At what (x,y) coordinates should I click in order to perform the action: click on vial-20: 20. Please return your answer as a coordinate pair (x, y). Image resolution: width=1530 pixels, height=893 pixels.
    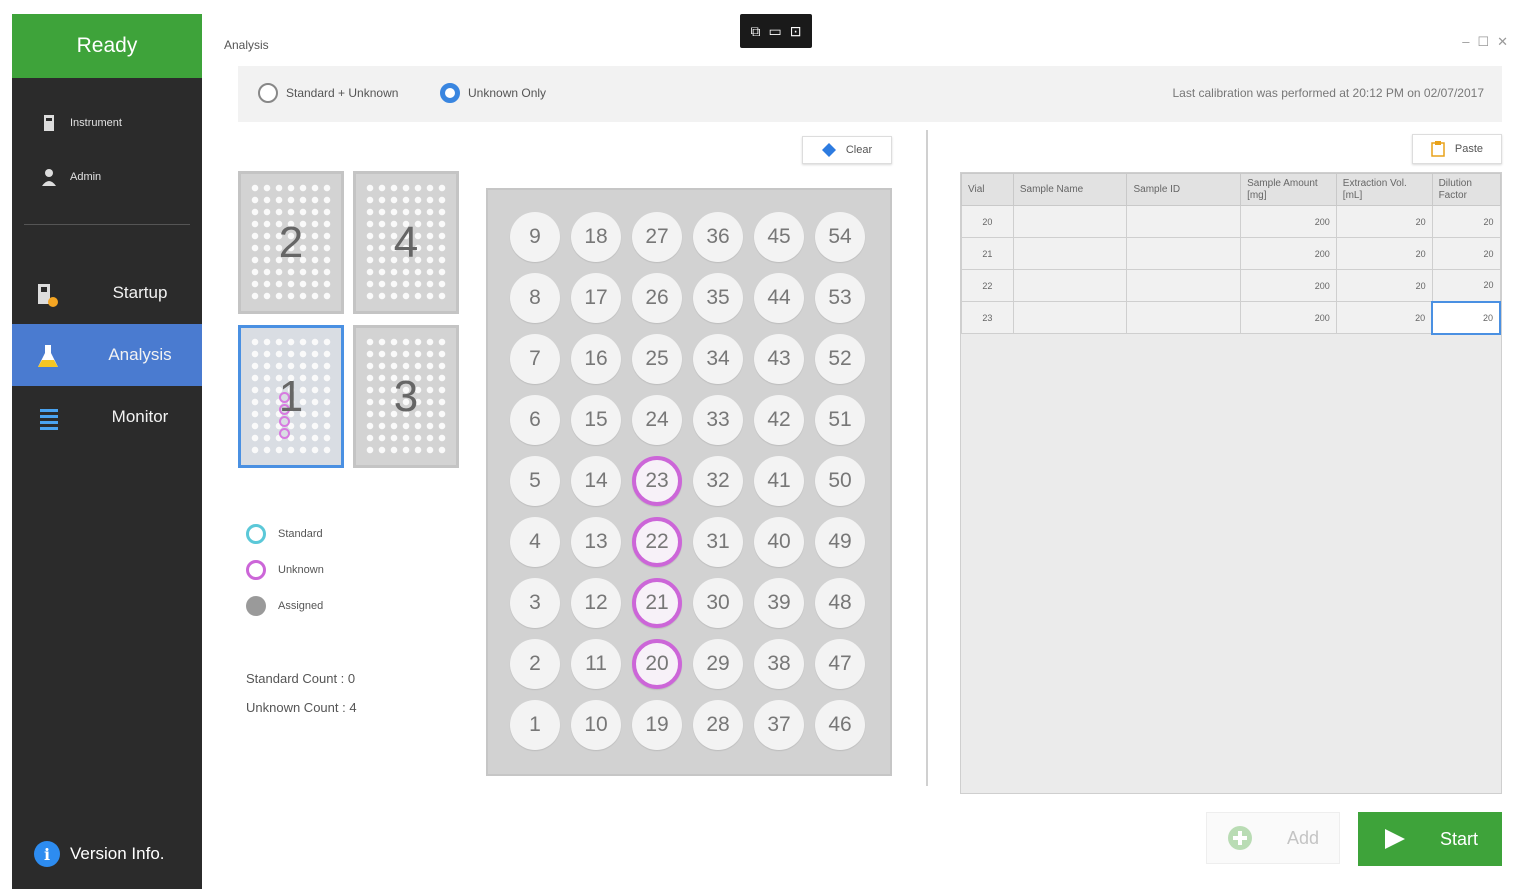
    Looking at the image, I should click on (657, 664).